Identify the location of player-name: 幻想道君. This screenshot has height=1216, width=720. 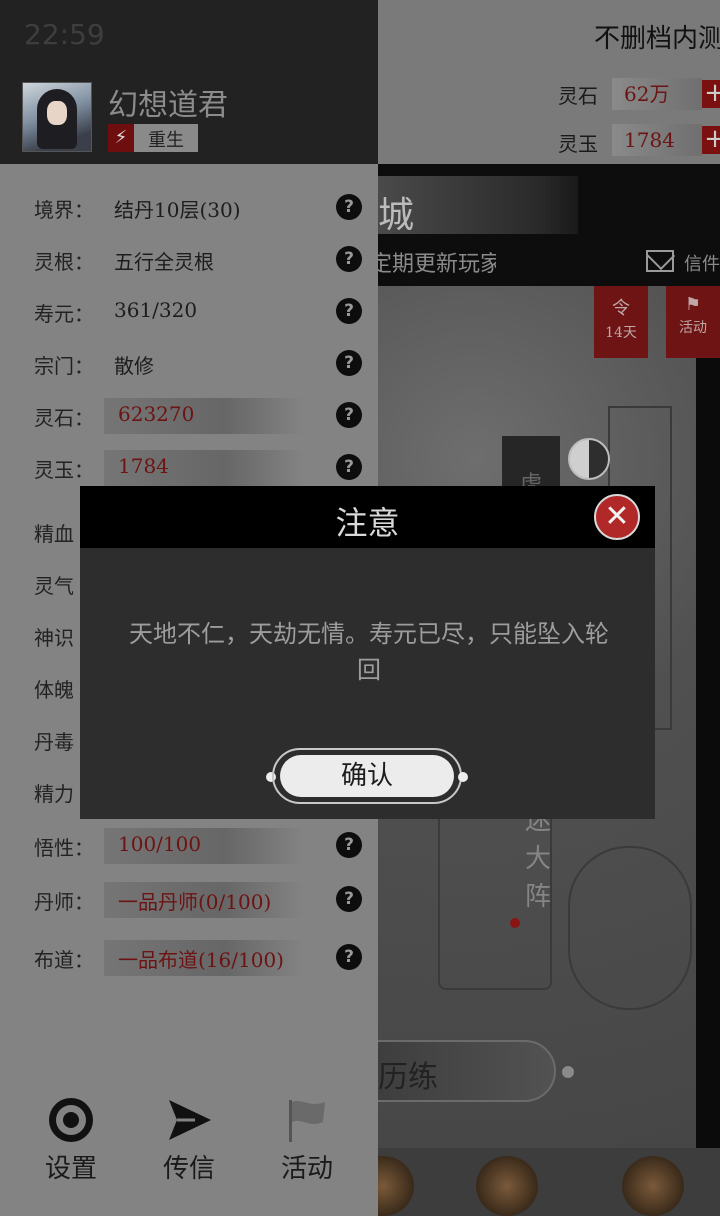
(168, 105).